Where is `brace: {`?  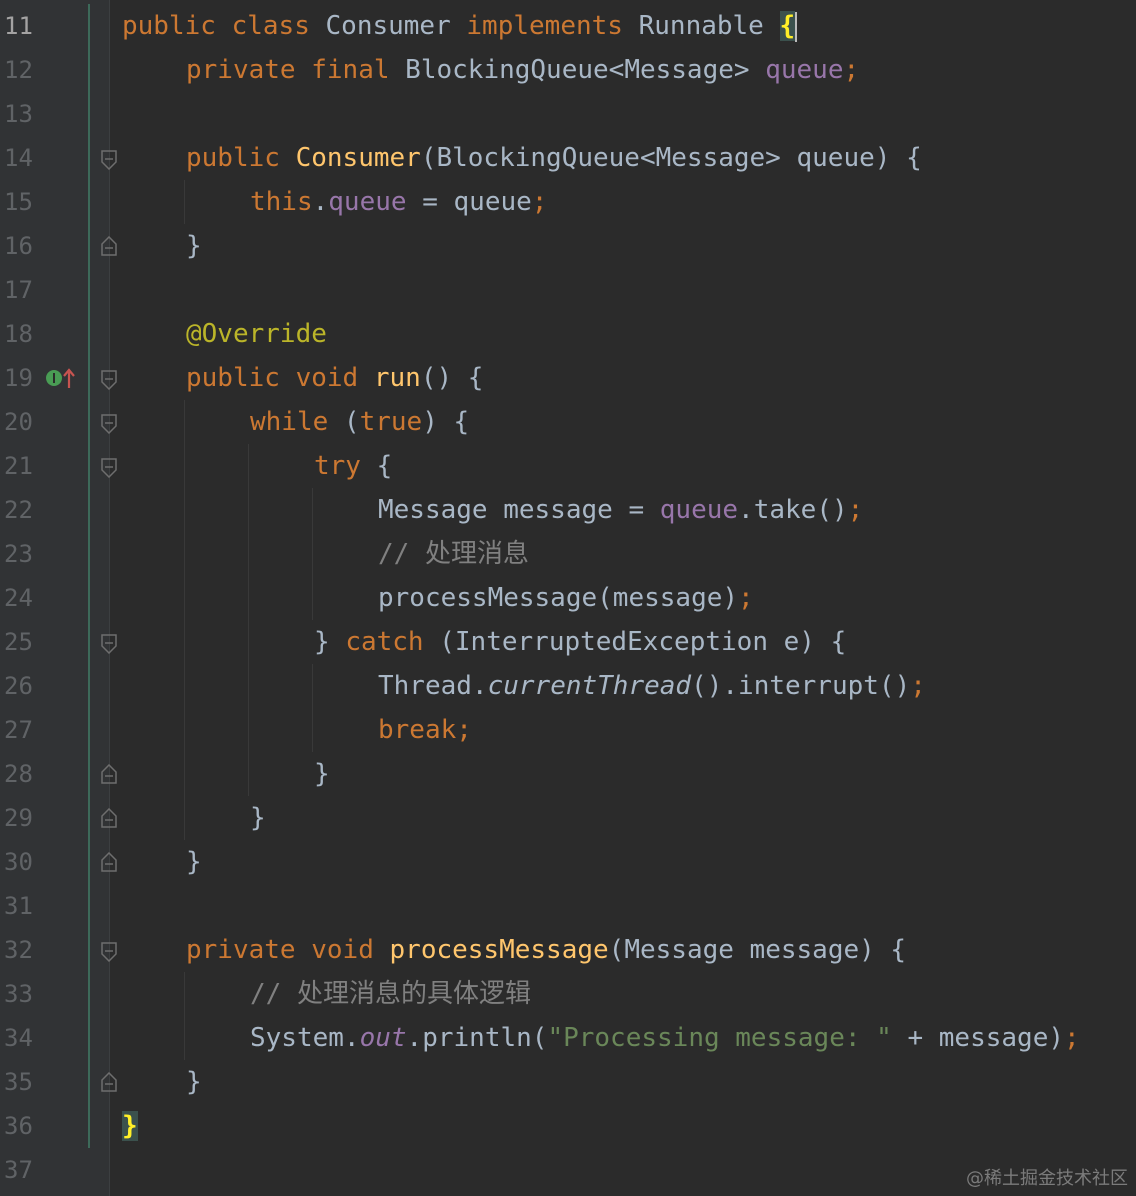
brace: { is located at coordinates (376, 466).